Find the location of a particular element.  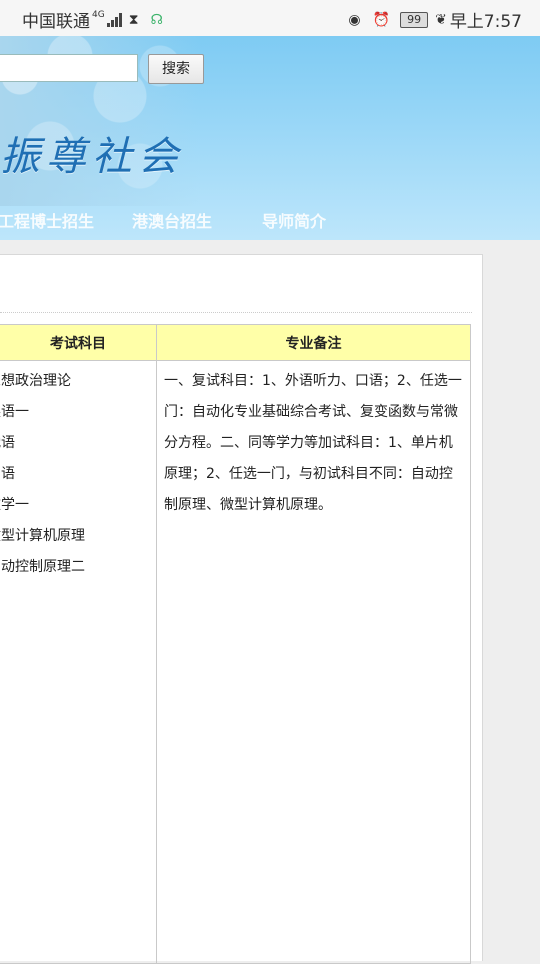

headset-icon: ☊ is located at coordinates (156, 19).